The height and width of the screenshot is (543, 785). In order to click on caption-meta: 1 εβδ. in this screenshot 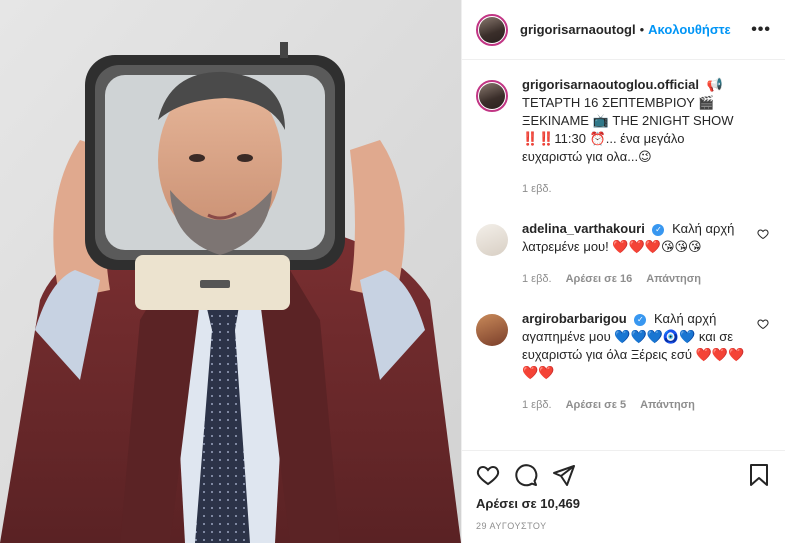, I will do `click(634, 189)`.